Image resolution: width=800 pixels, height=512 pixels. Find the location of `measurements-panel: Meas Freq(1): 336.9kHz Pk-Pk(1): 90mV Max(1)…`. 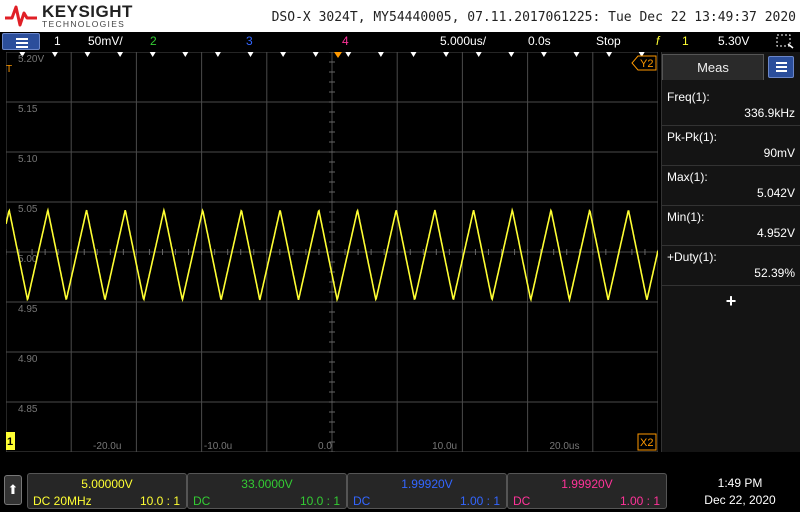

measurements-panel: Meas Freq(1): 336.9kHz Pk-Pk(1): 90mV Max(1)… is located at coordinates (730, 252).